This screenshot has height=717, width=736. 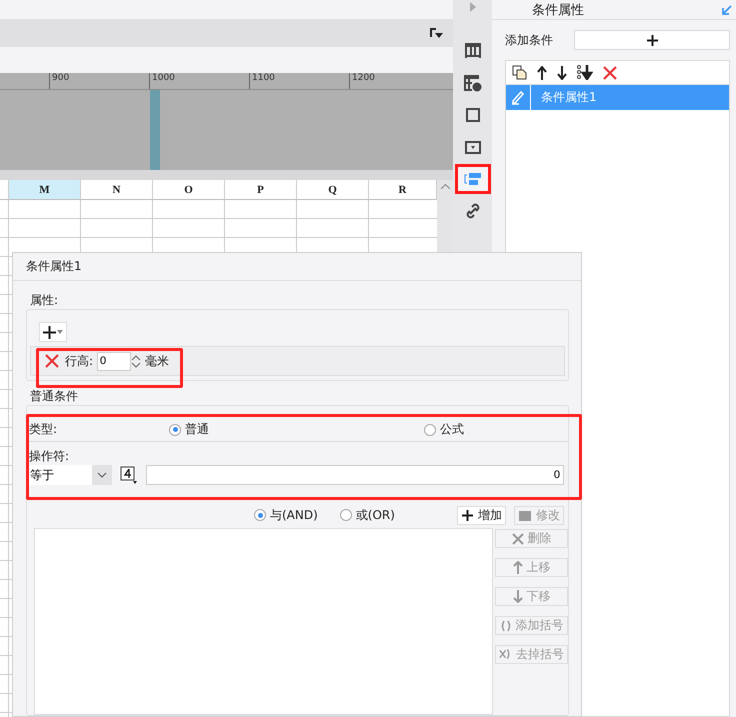 I want to click on chevron-down-icon, so click(x=102, y=475).